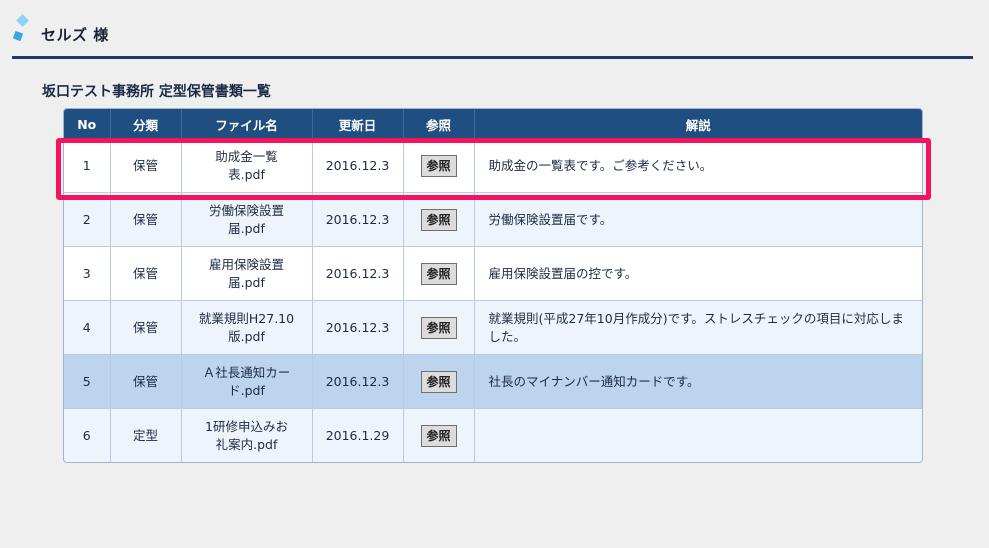 The width and height of the screenshot is (989, 548). What do you see at coordinates (87, 166) in the screenshot?
I see `cell-no: 1` at bounding box center [87, 166].